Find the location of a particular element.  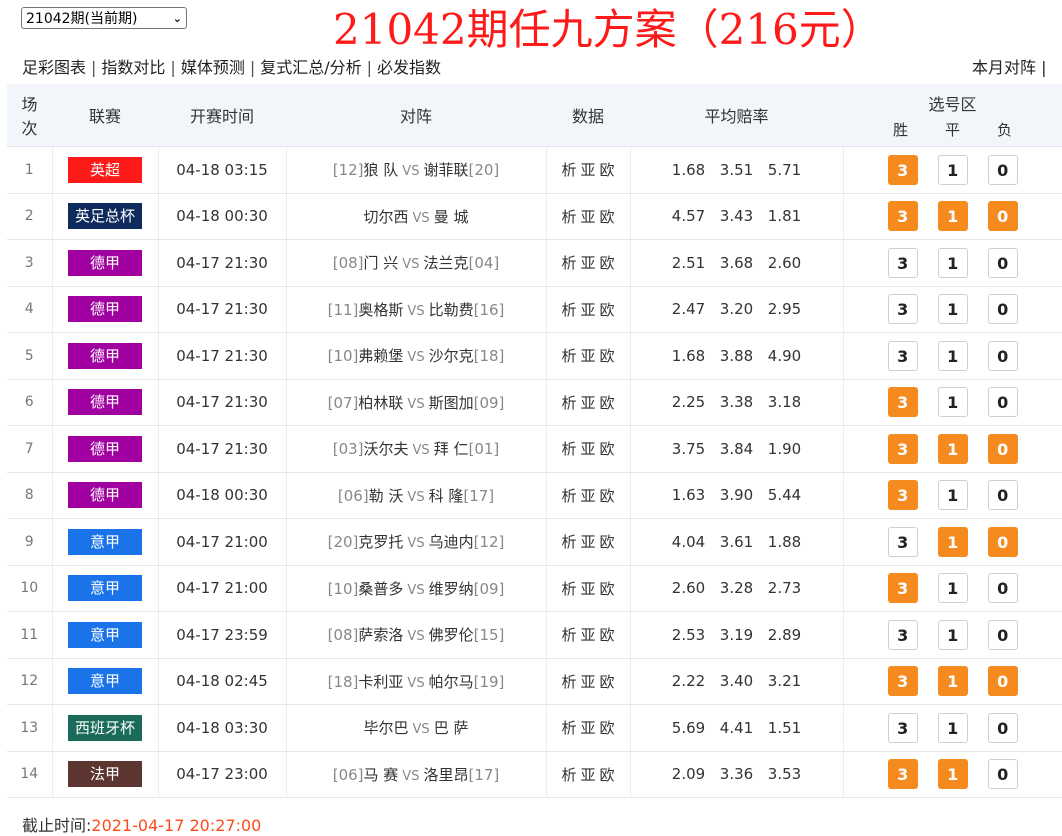

away-team: 巴 萨 is located at coordinates (451, 728).